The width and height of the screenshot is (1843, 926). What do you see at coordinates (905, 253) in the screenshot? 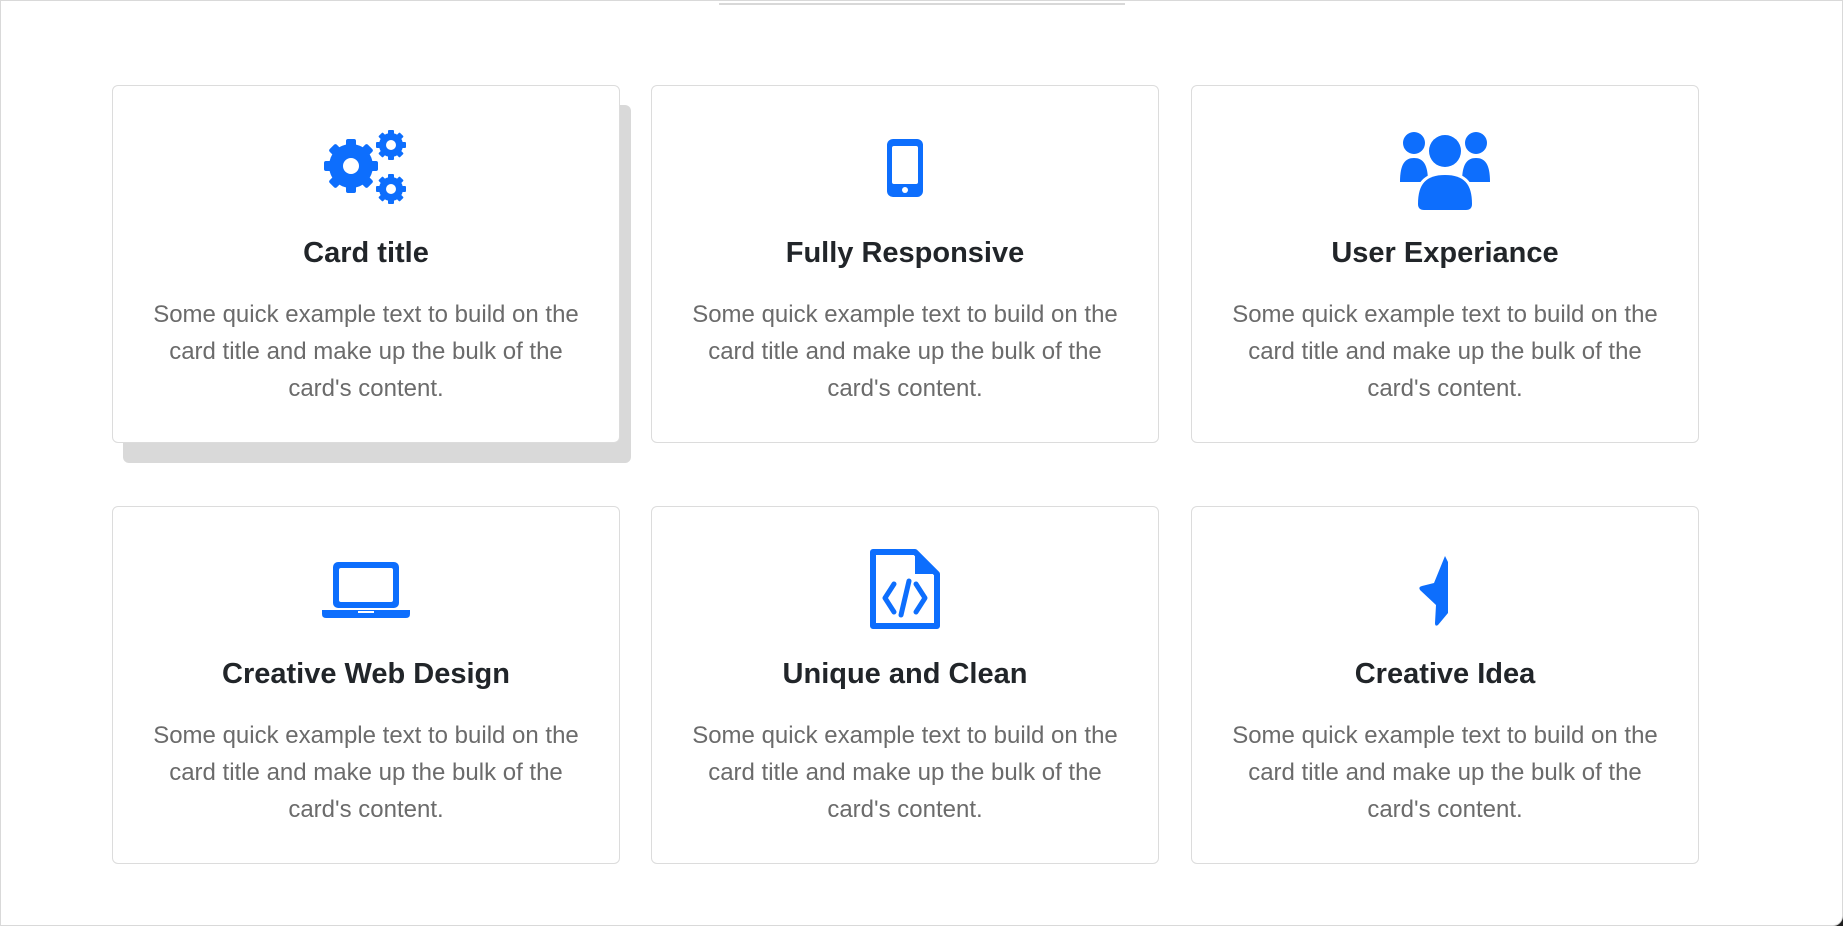
I see `card-title: Fully Responsive` at bounding box center [905, 253].